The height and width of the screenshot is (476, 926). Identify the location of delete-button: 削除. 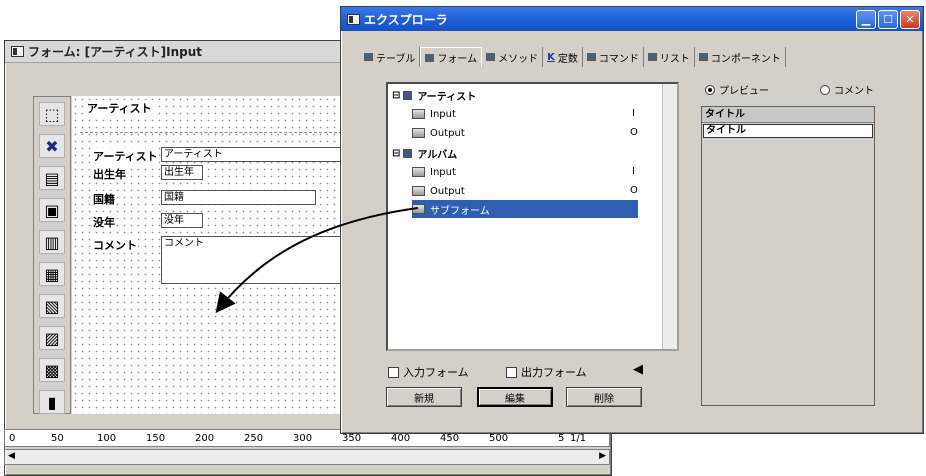
(604, 397).